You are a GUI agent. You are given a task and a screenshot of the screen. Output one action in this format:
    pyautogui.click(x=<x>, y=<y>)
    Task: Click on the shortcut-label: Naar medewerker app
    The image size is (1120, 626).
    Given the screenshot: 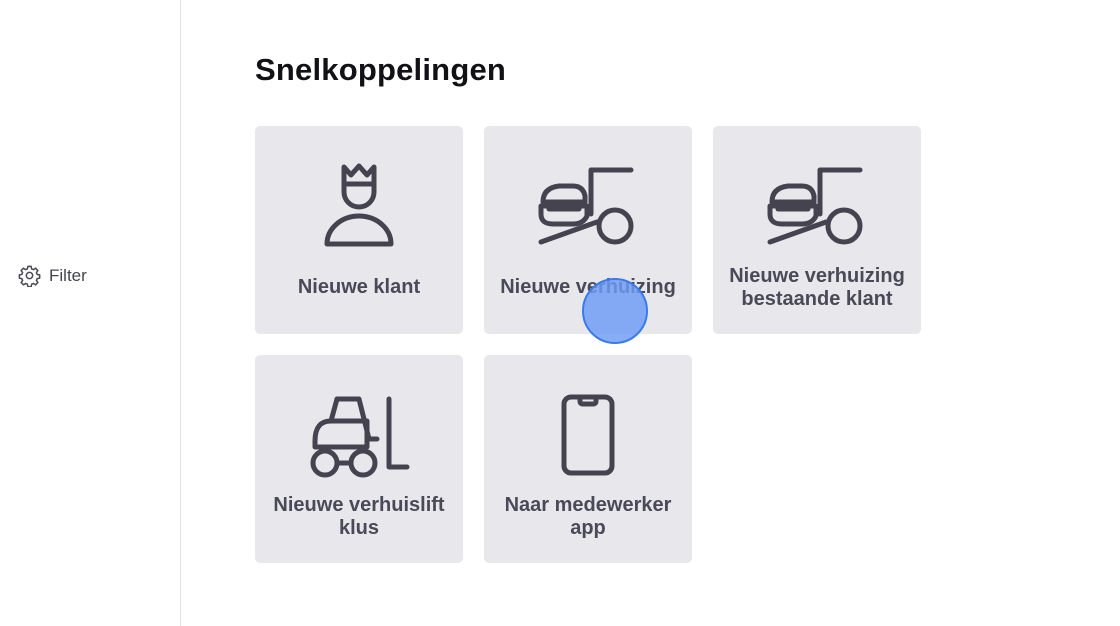 What is the action you would take?
    pyautogui.click(x=588, y=516)
    